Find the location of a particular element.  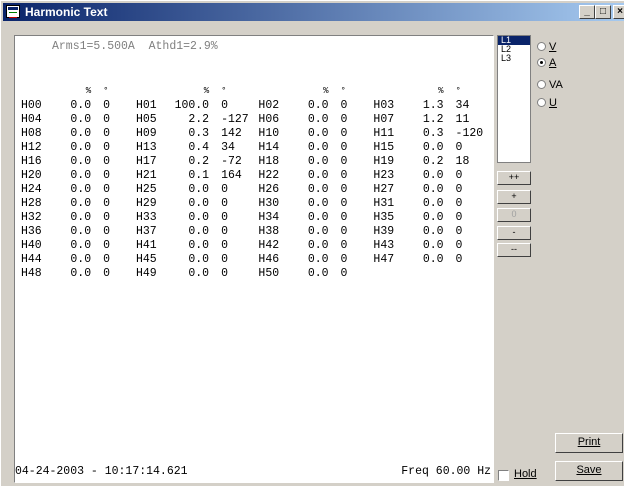

unit-label-v: V is located at coordinates (553, 47).